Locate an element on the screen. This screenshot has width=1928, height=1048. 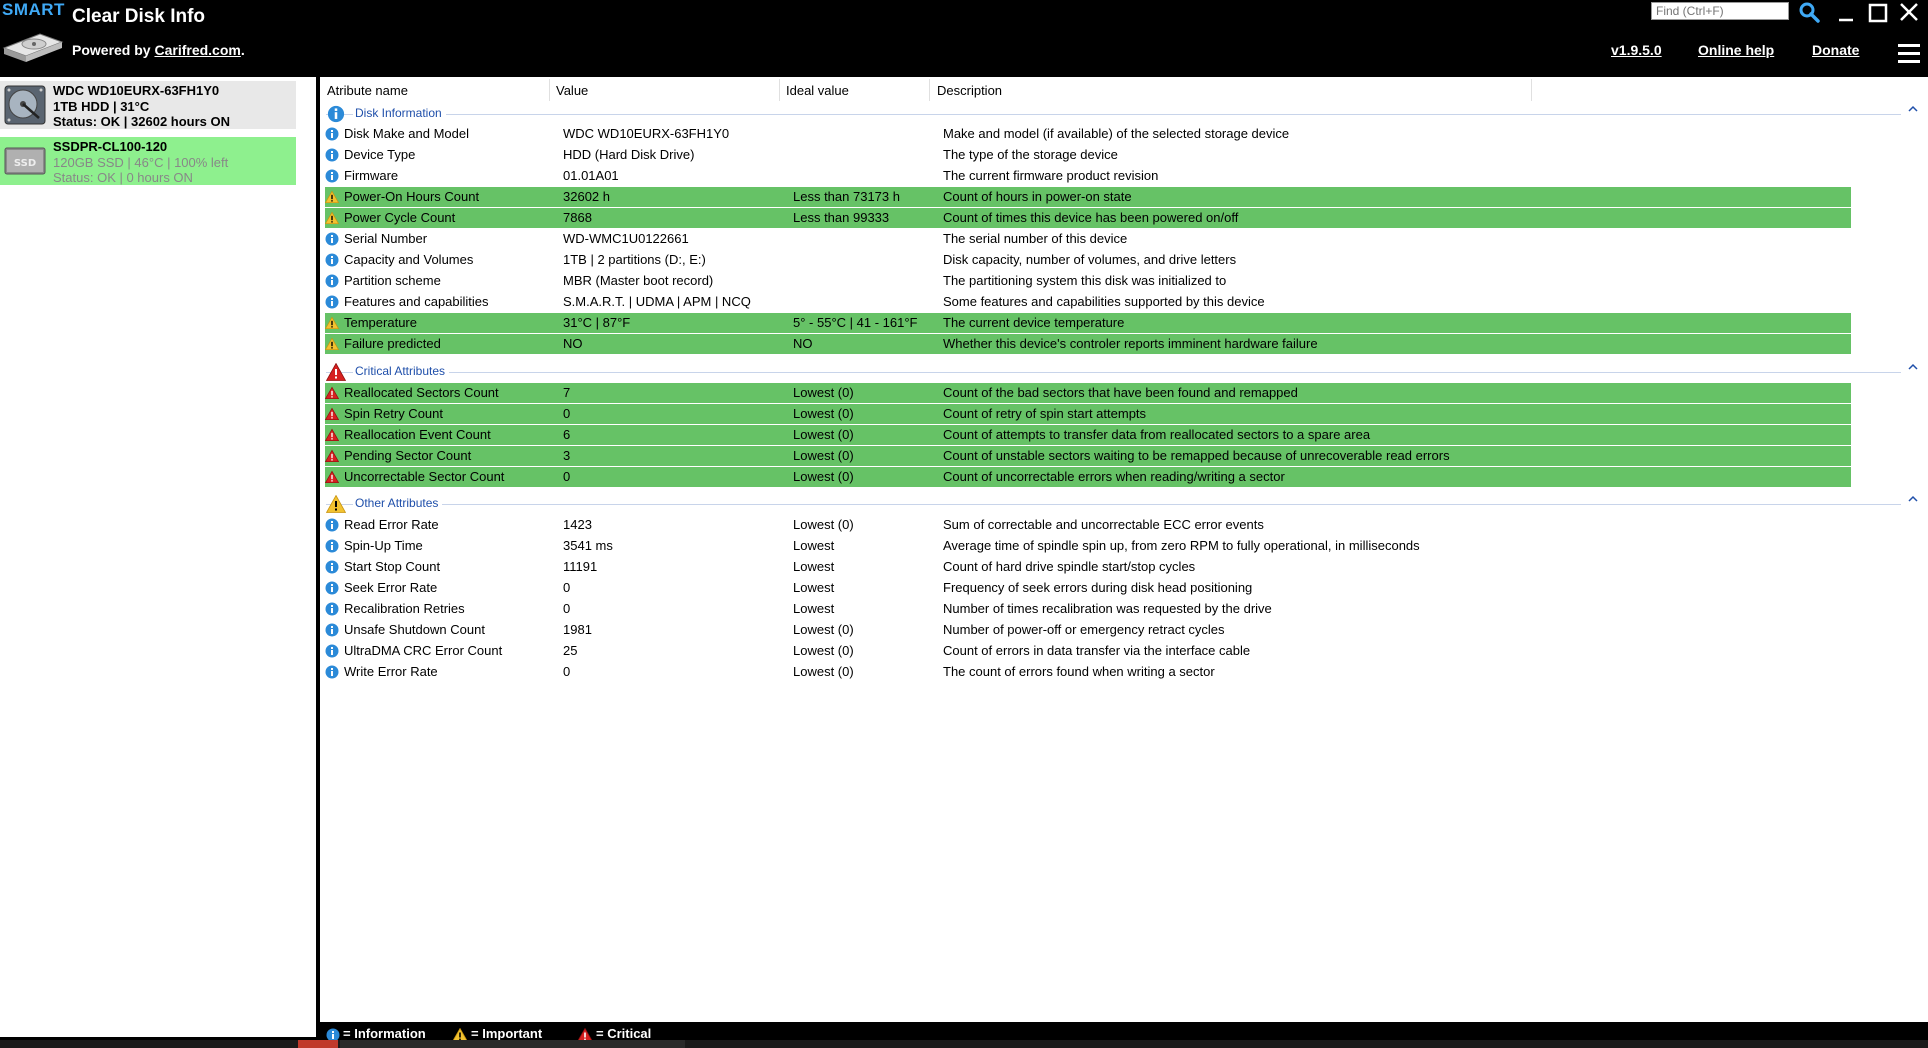
attribute-name: Uncorrectable Sector Count is located at coordinates (424, 476).